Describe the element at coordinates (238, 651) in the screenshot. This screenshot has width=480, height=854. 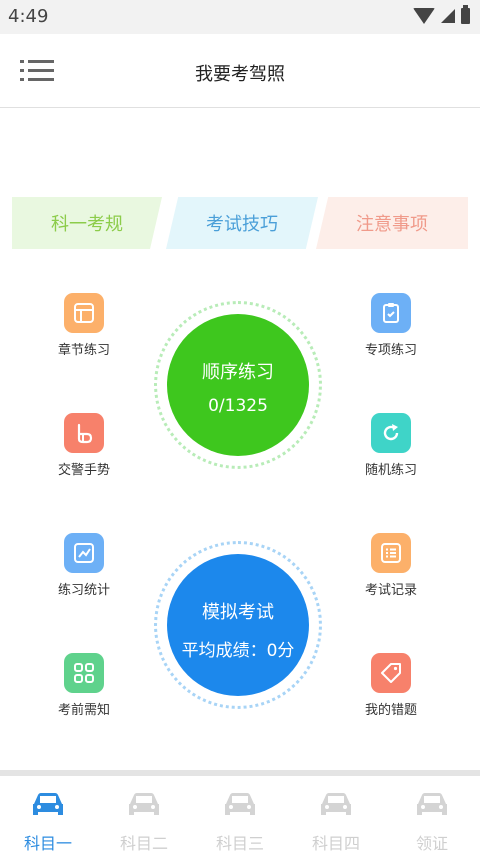
I see `average-score: 平均成绩：0分` at that location.